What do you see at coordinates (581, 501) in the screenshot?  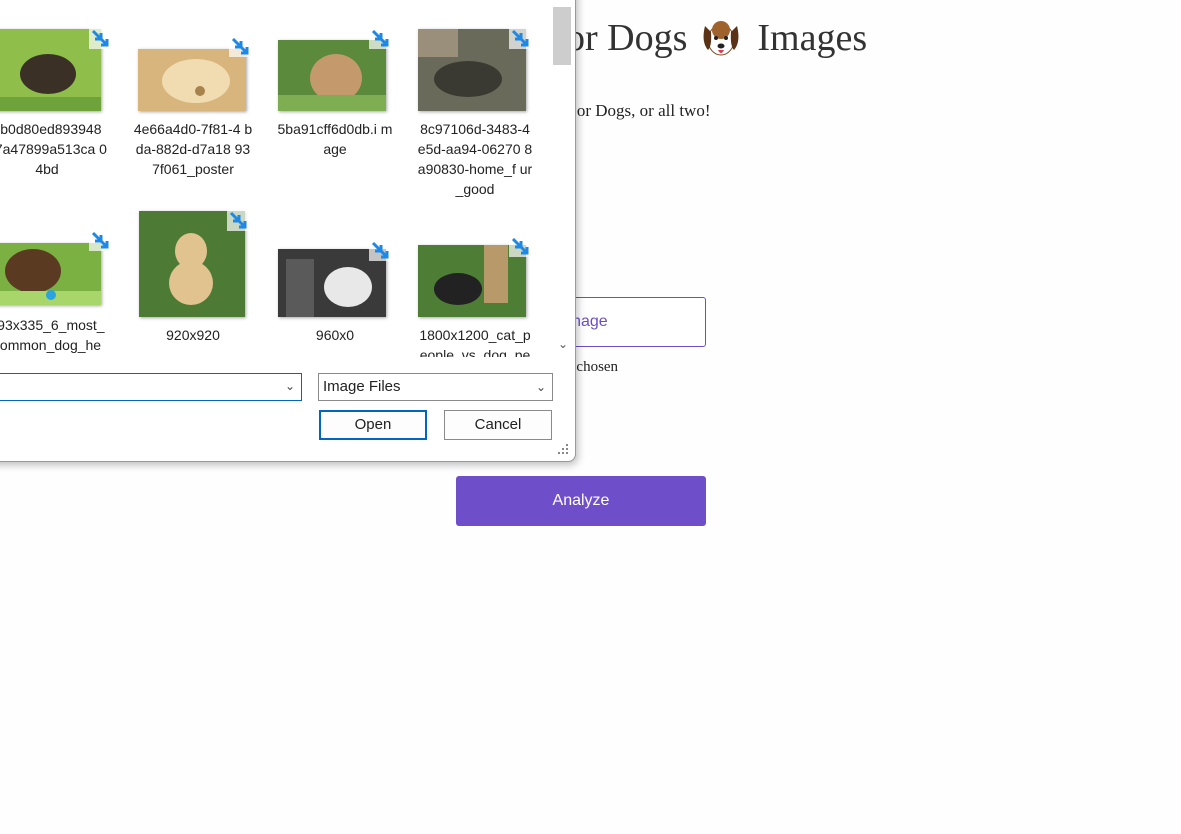 I see `analyze-button: Analyze` at bounding box center [581, 501].